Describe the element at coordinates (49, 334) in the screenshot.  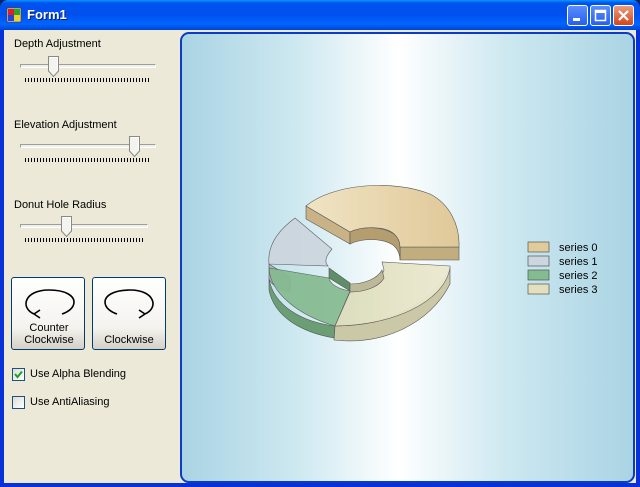
I see `counter-clockwise-label: Counter Clockwise` at that location.